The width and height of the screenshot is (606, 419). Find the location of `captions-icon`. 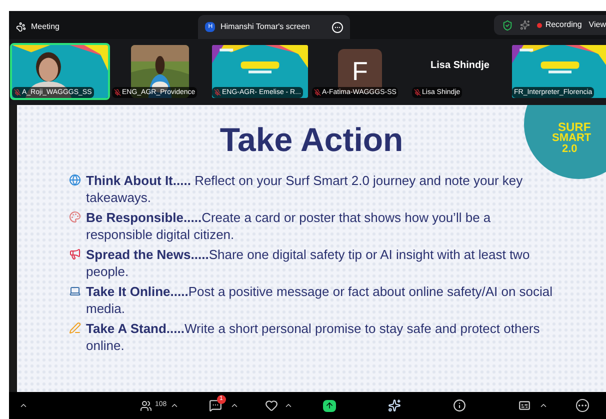

captions-icon is located at coordinates (524, 405).